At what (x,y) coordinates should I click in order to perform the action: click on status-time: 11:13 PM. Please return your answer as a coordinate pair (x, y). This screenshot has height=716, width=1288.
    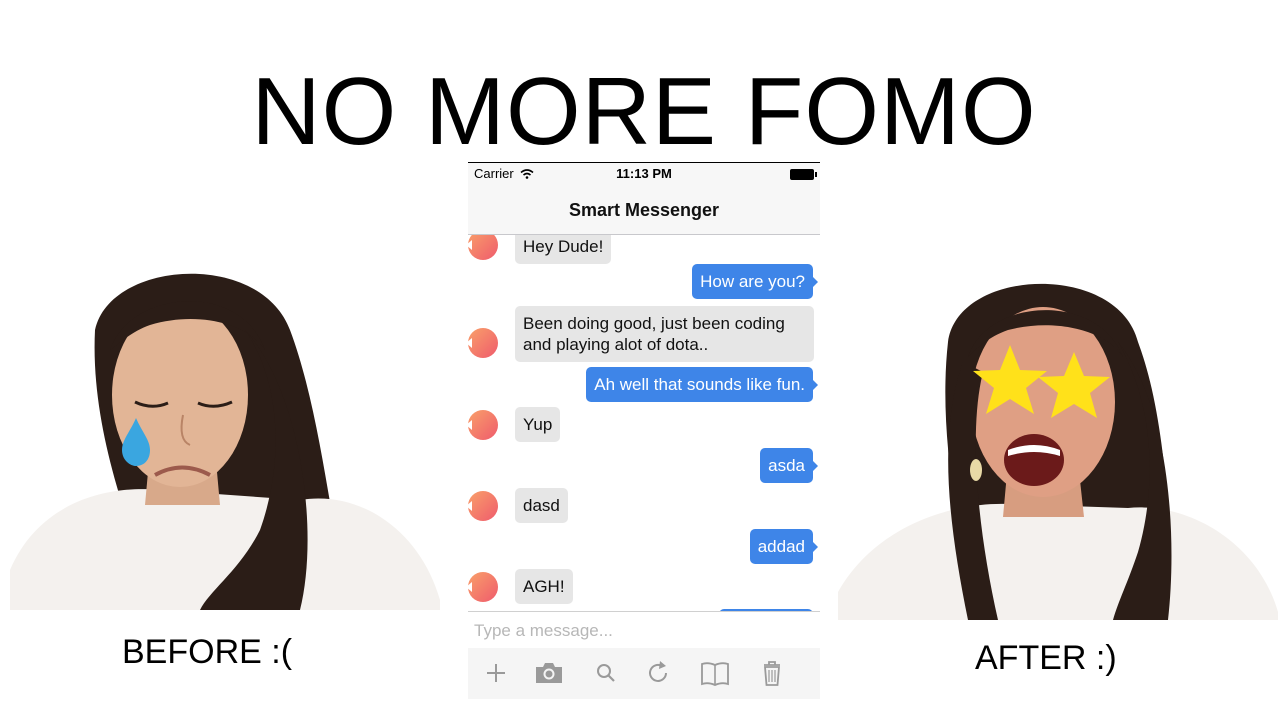
    Looking at the image, I should click on (644, 173).